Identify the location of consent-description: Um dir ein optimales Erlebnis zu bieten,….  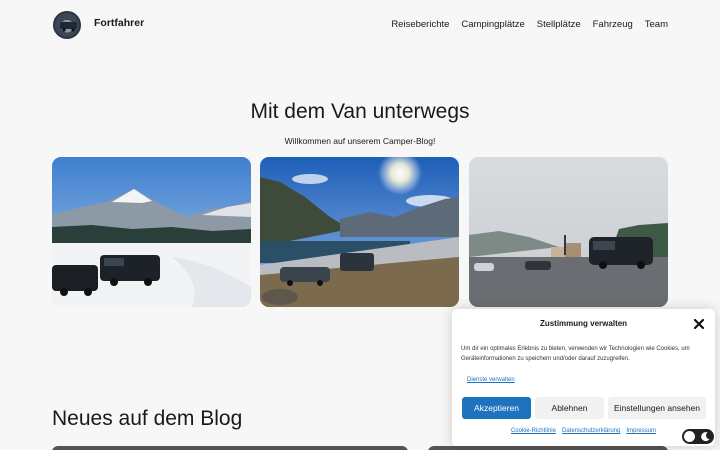
(575, 354).